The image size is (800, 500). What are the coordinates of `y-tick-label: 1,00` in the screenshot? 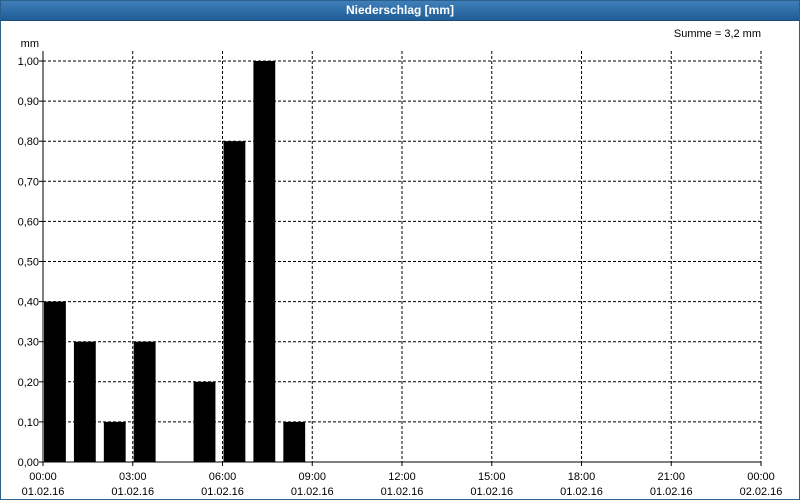 It's located at (28, 62).